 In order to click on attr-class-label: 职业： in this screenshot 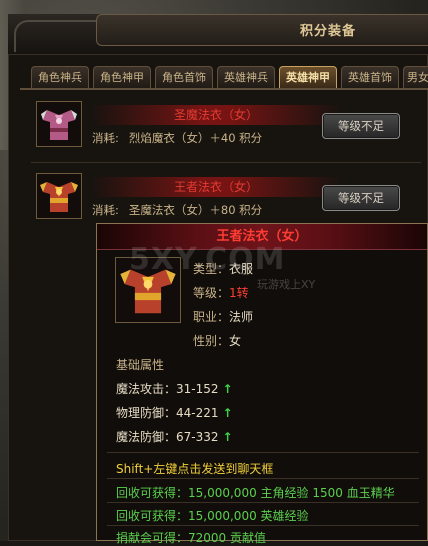, I will do `click(211, 317)`.